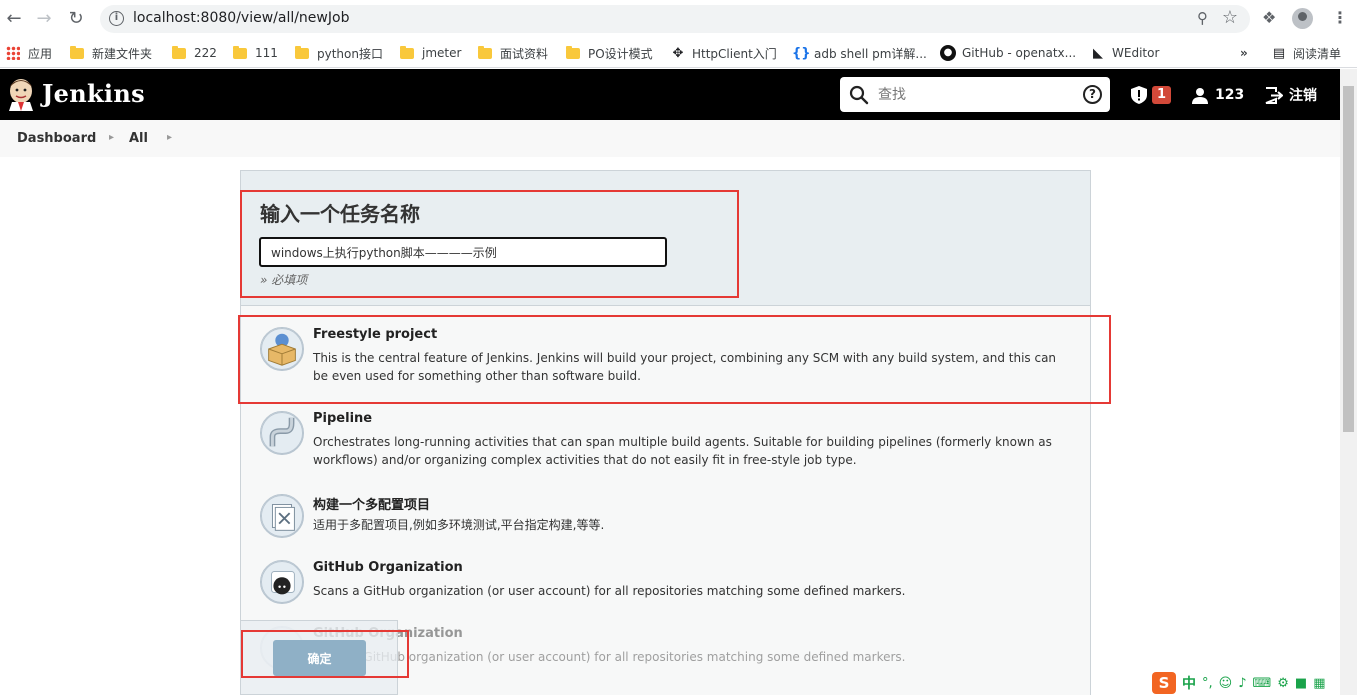 Image resolution: width=1357 pixels, height=695 pixels. I want to click on shield-alert-icon, so click(1139, 95).